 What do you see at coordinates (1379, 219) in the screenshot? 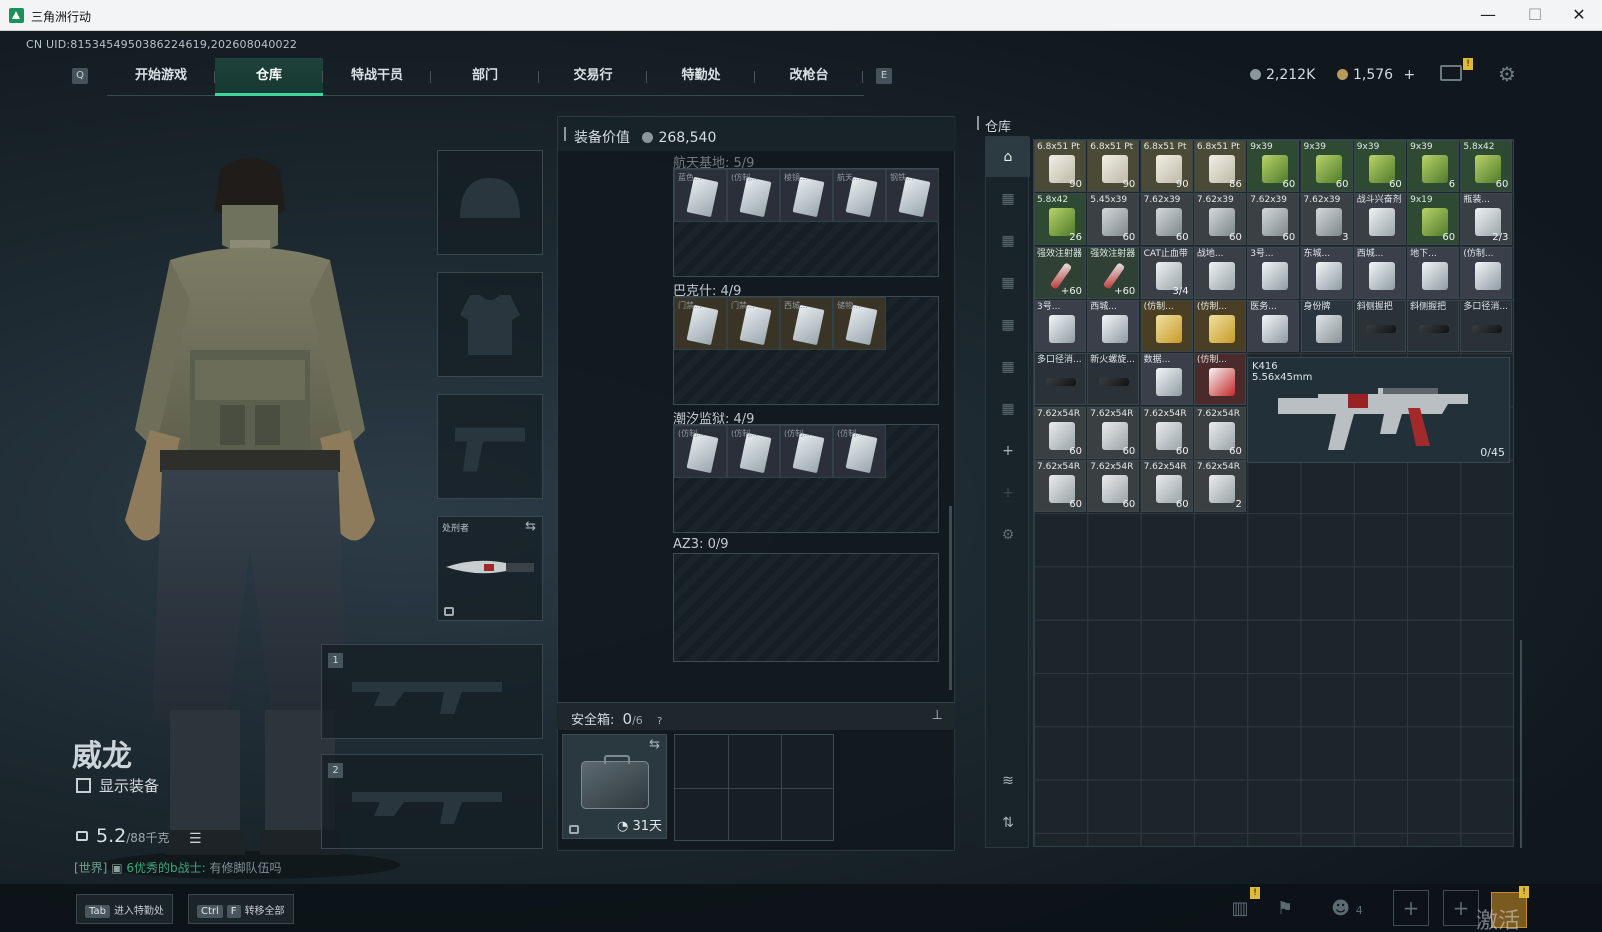
I see `stash-item: 战斗兴奋剂` at bounding box center [1379, 219].